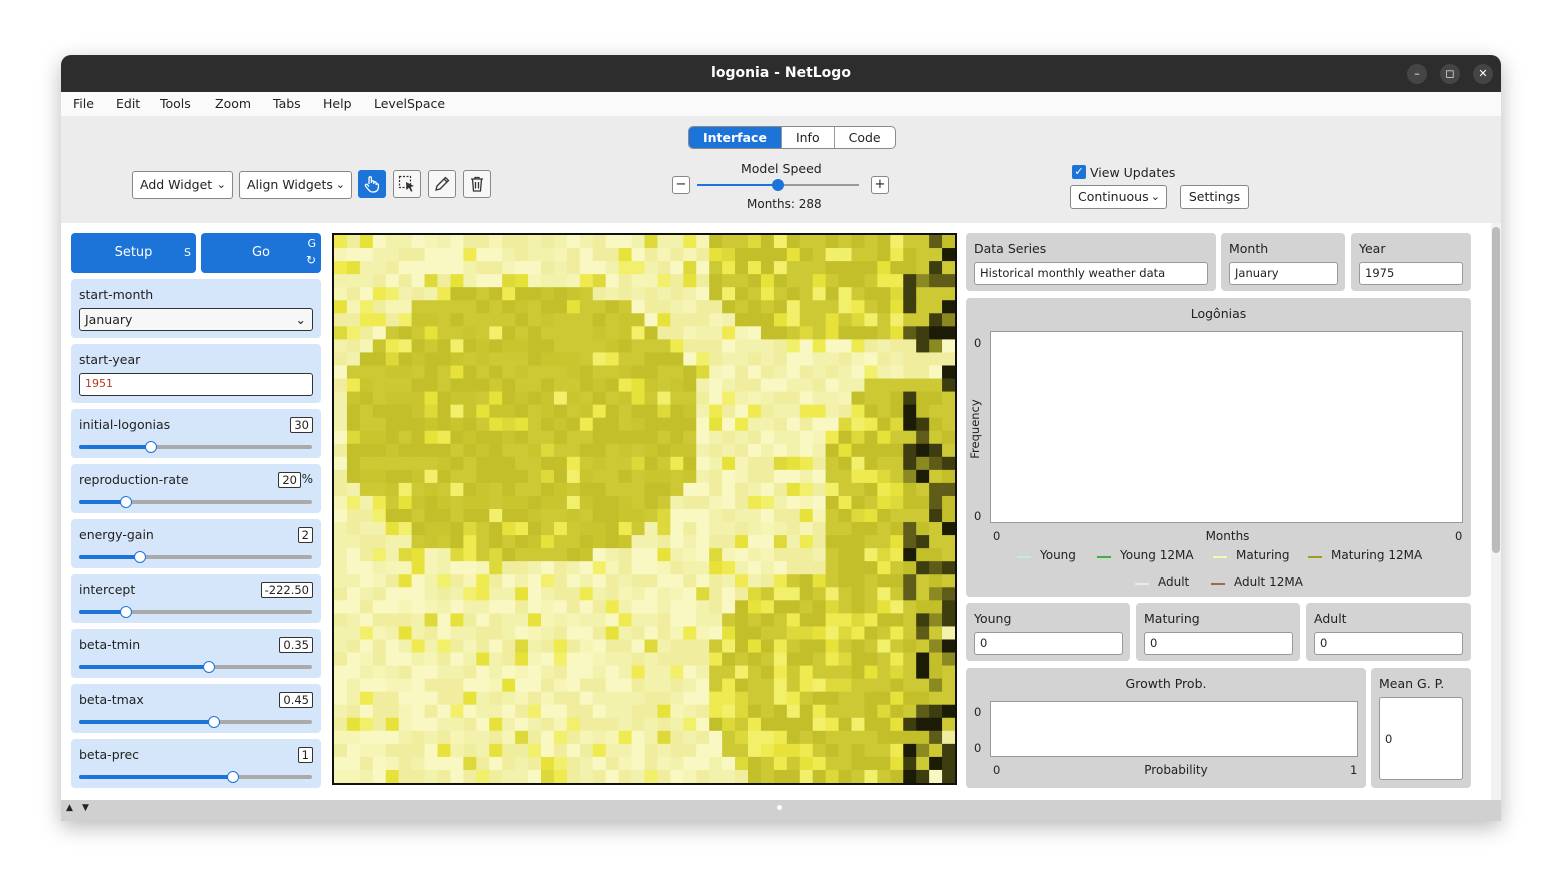 Image resolution: width=1562 pixels, height=885 pixels. I want to click on start-month-select: January ⌄, so click(196, 319).